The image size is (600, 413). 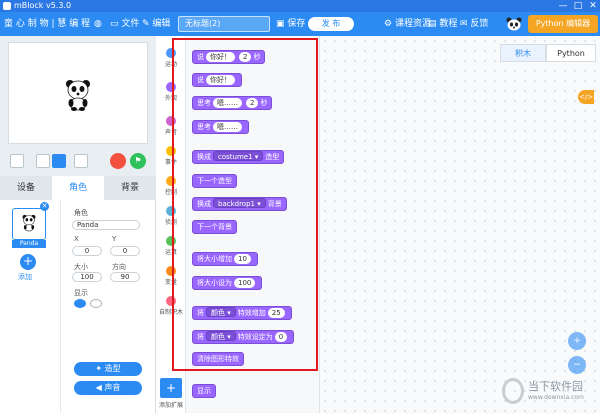 I want to click on title-bar: mBlock v5.3.0 — □ ✕, so click(x=300, y=6).